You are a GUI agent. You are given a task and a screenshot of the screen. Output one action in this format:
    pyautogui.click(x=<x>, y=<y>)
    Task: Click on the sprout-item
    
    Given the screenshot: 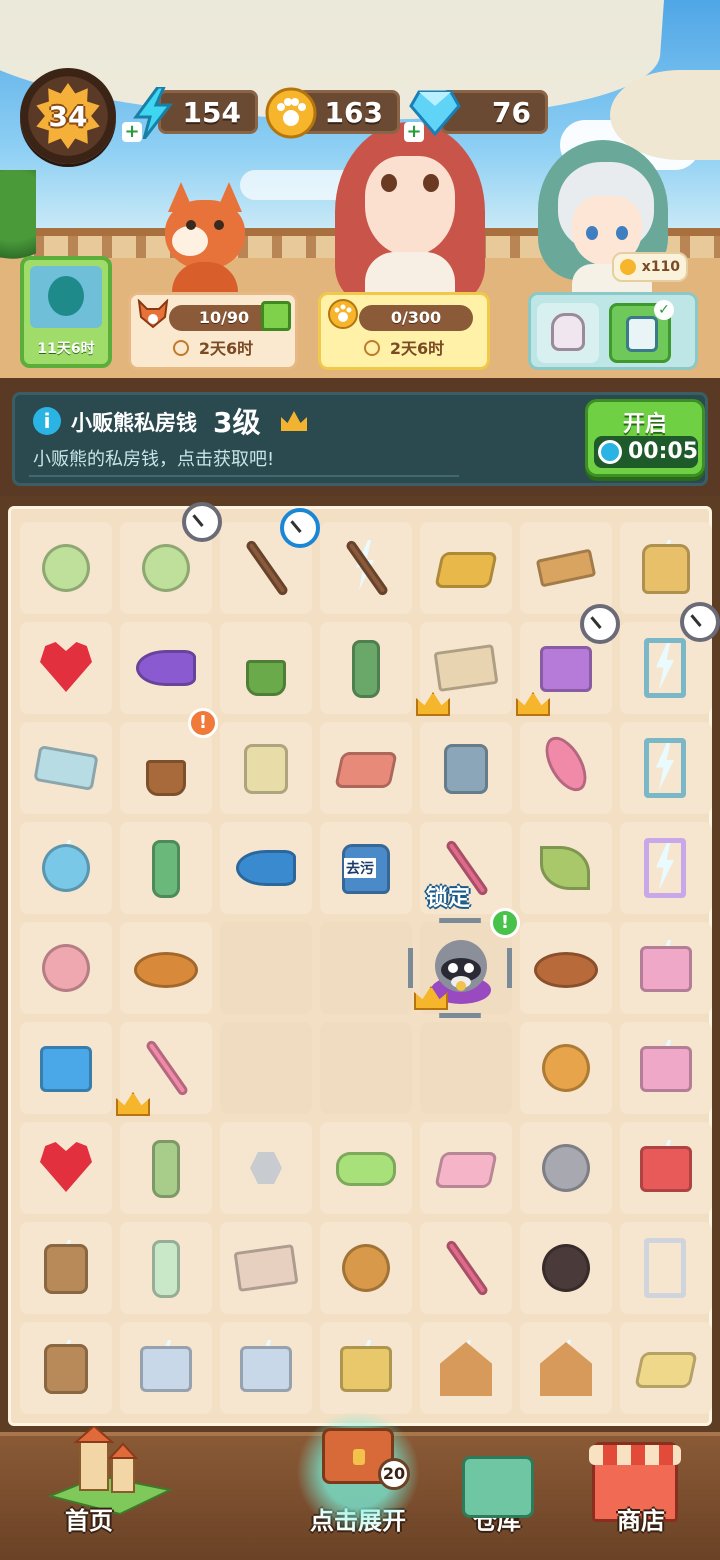 What is the action you would take?
    pyautogui.click(x=166, y=768)
    